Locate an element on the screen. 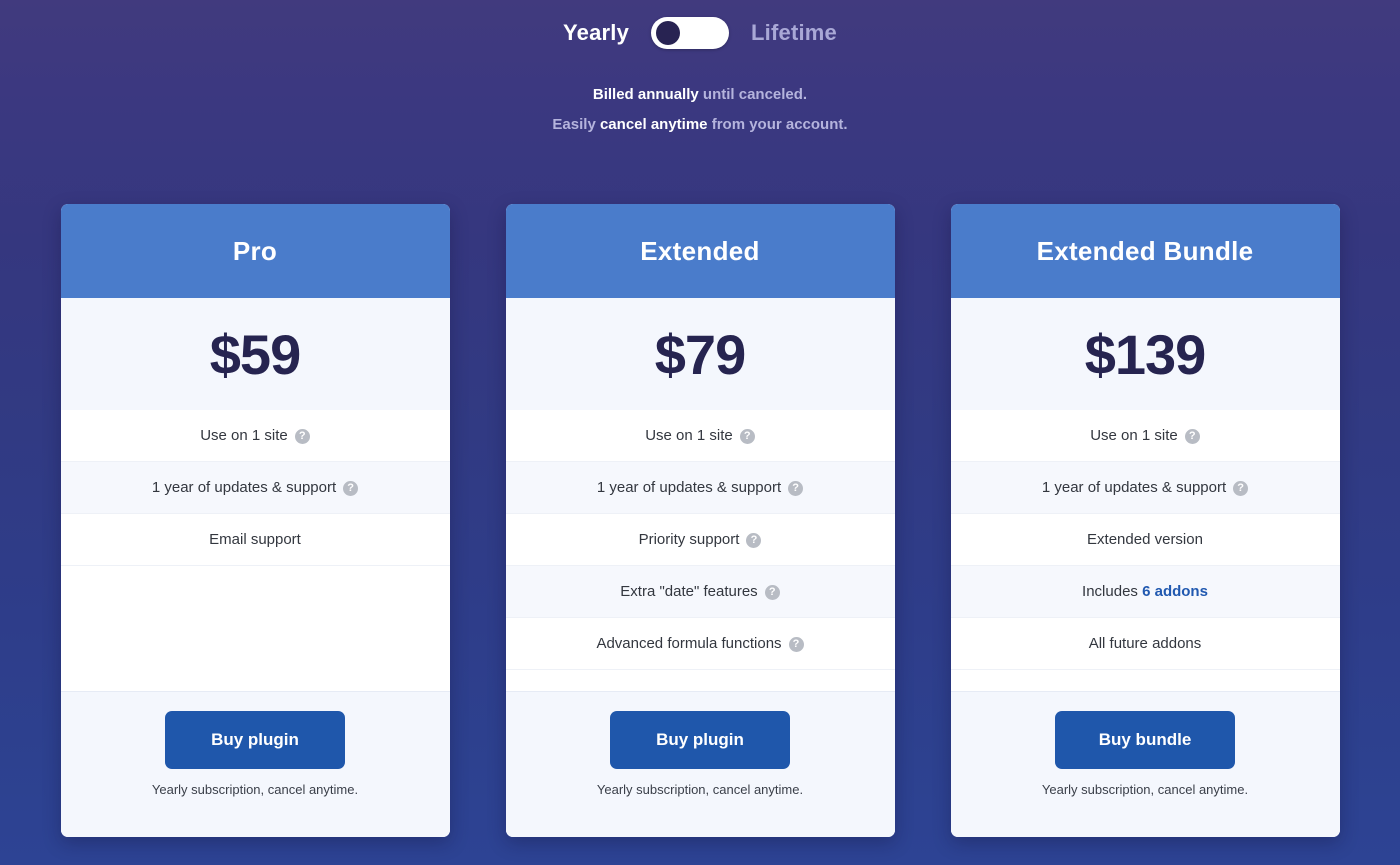 This screenshot has height=865, width=1400. billing-note-line-2-pre: Easily is located at coordinates (576, 124).